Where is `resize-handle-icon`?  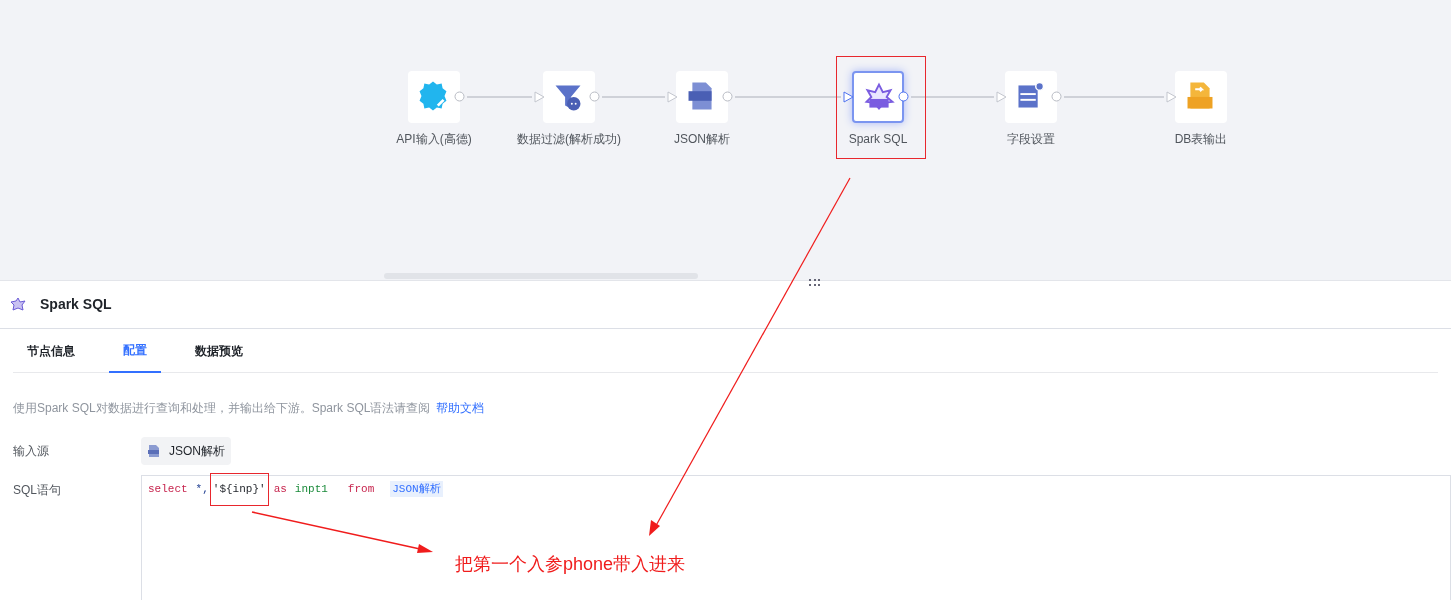
resize-handle-icon is located at coordinates (815, 283).